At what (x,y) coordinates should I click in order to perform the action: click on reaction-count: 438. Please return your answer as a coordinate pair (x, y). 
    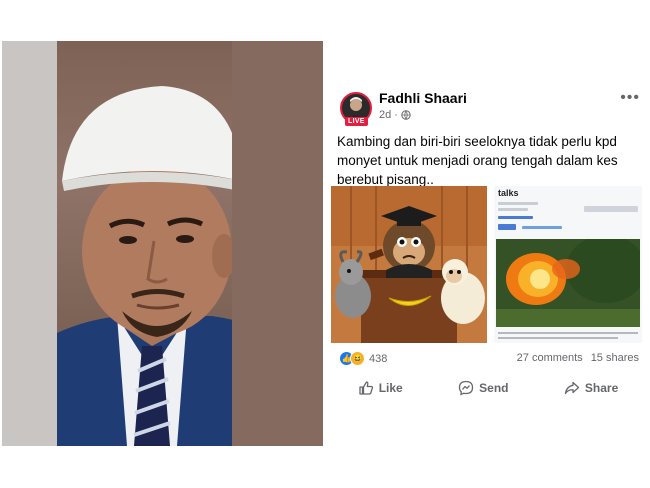
    Looking at the image, I should click on (378, 358).